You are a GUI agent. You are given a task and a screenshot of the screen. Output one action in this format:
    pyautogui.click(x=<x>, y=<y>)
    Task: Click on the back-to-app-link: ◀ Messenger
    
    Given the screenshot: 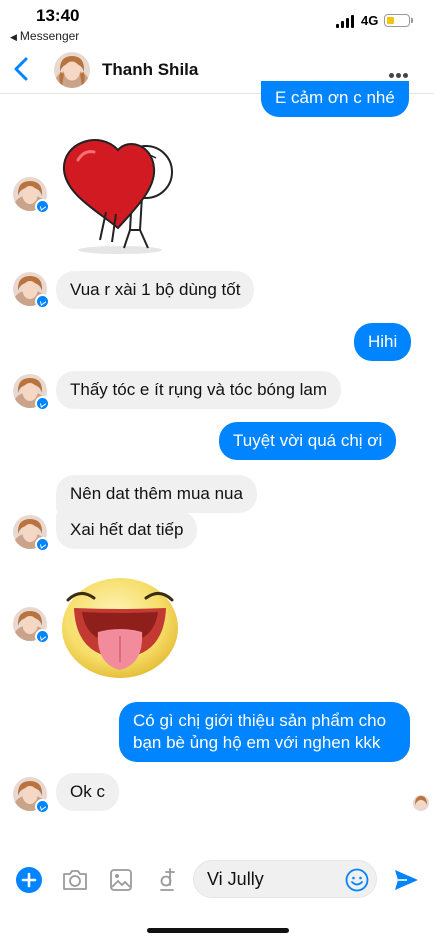 What is the action you would take?
    pyautogui.click(x=44, y=36)
    